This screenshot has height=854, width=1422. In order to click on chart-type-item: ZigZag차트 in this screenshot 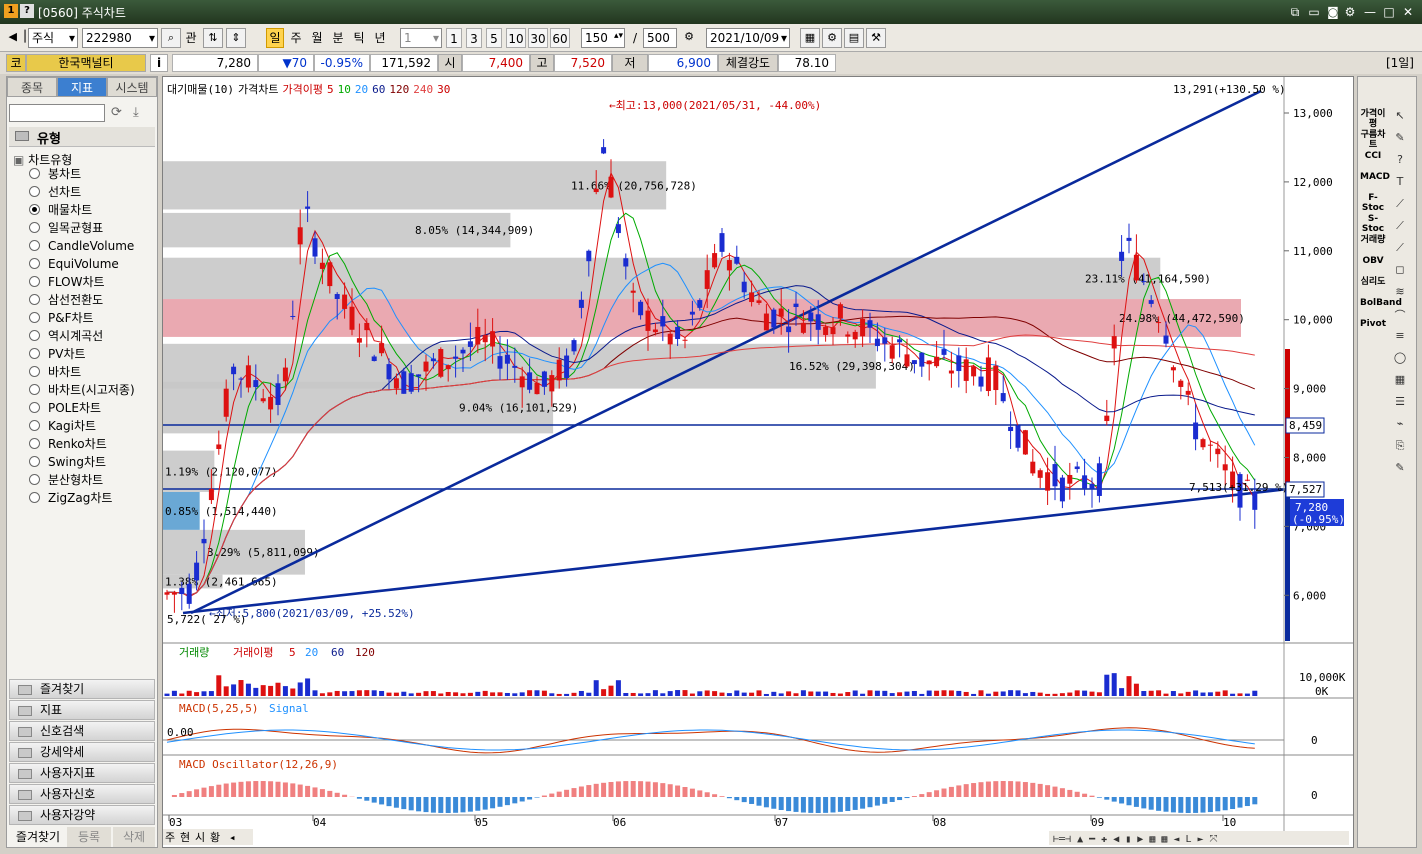, I will do `click(70, 498)`.